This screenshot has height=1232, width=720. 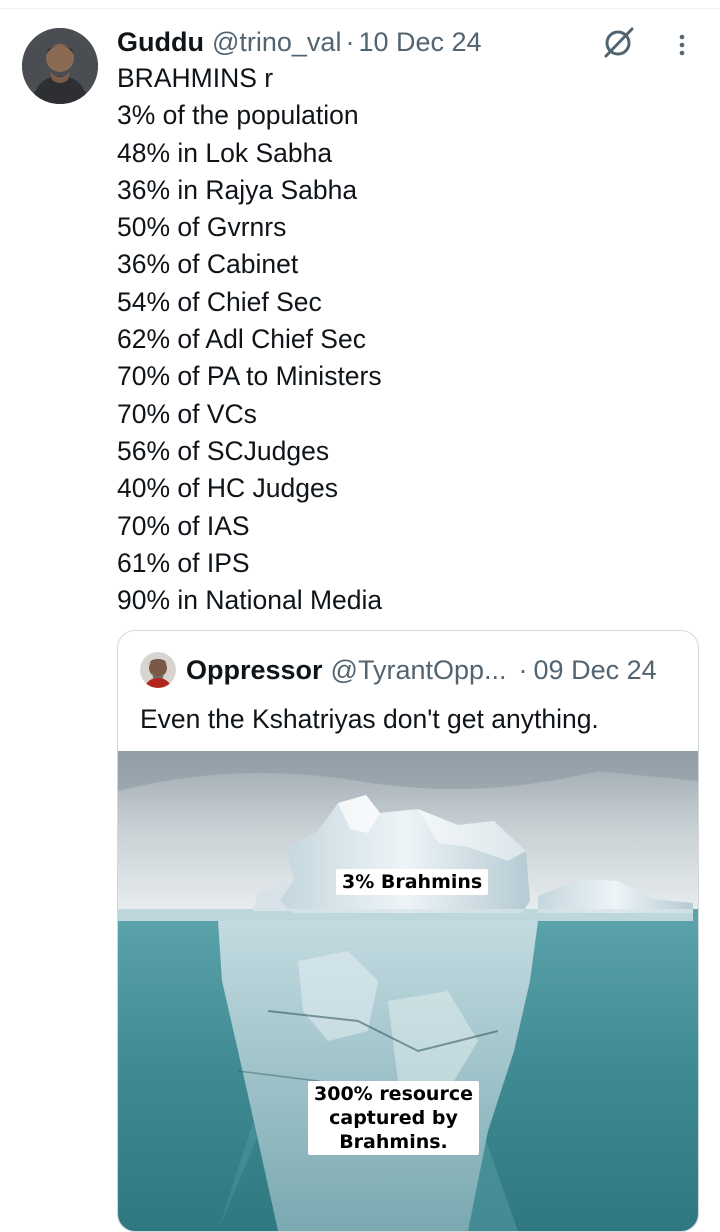 I want to click on top-divider, so click(x=360, y=8).